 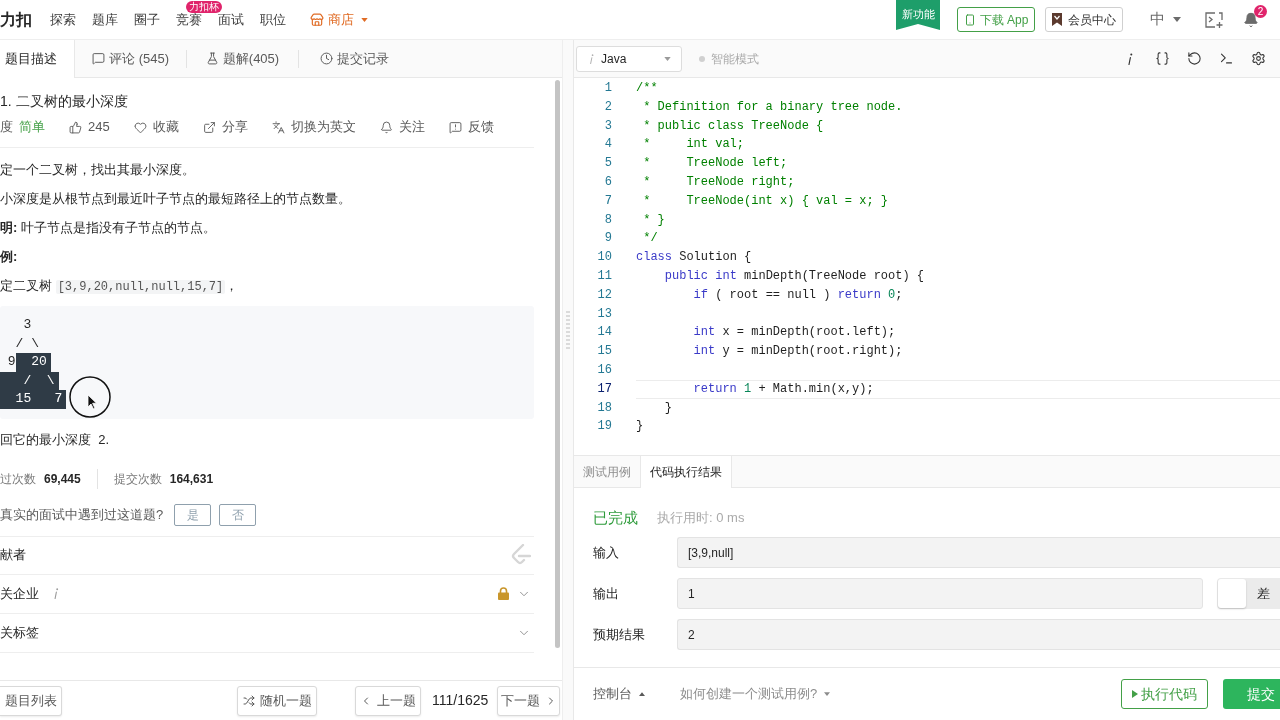 I want to click on tab: 评论 (545), so click(x=130, y=58).